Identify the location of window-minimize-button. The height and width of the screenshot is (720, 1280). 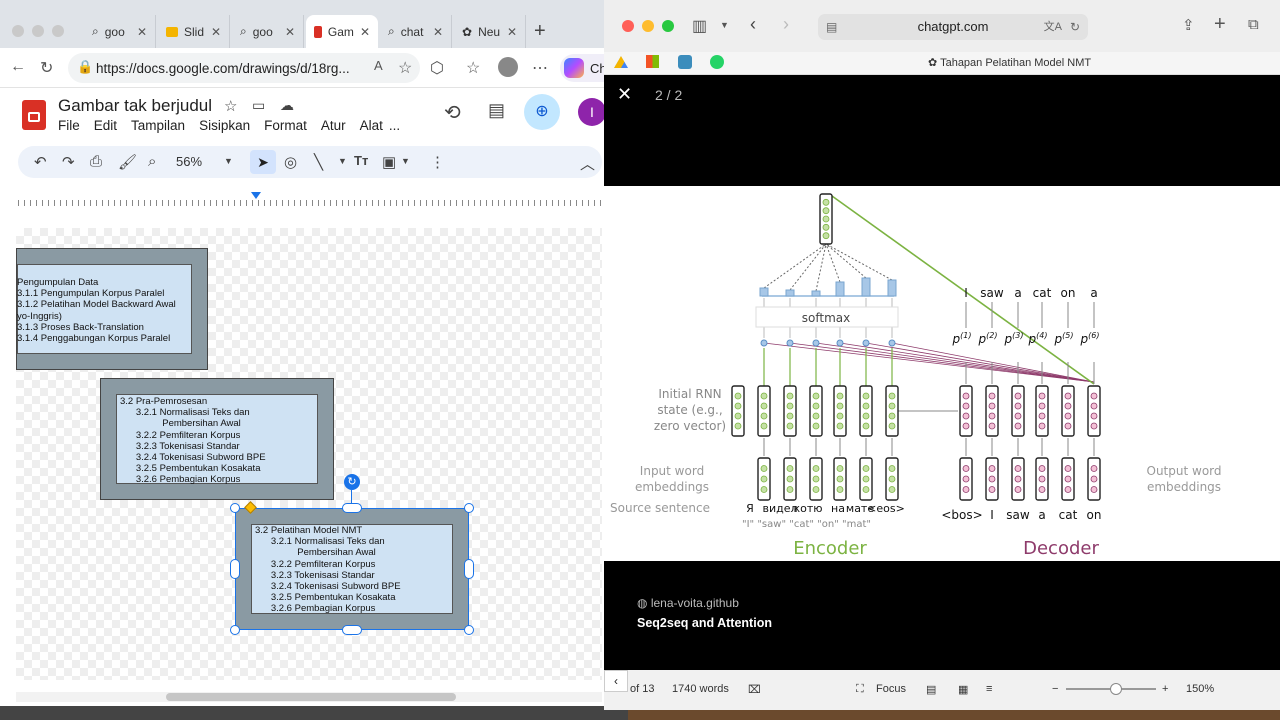
(38, 31).